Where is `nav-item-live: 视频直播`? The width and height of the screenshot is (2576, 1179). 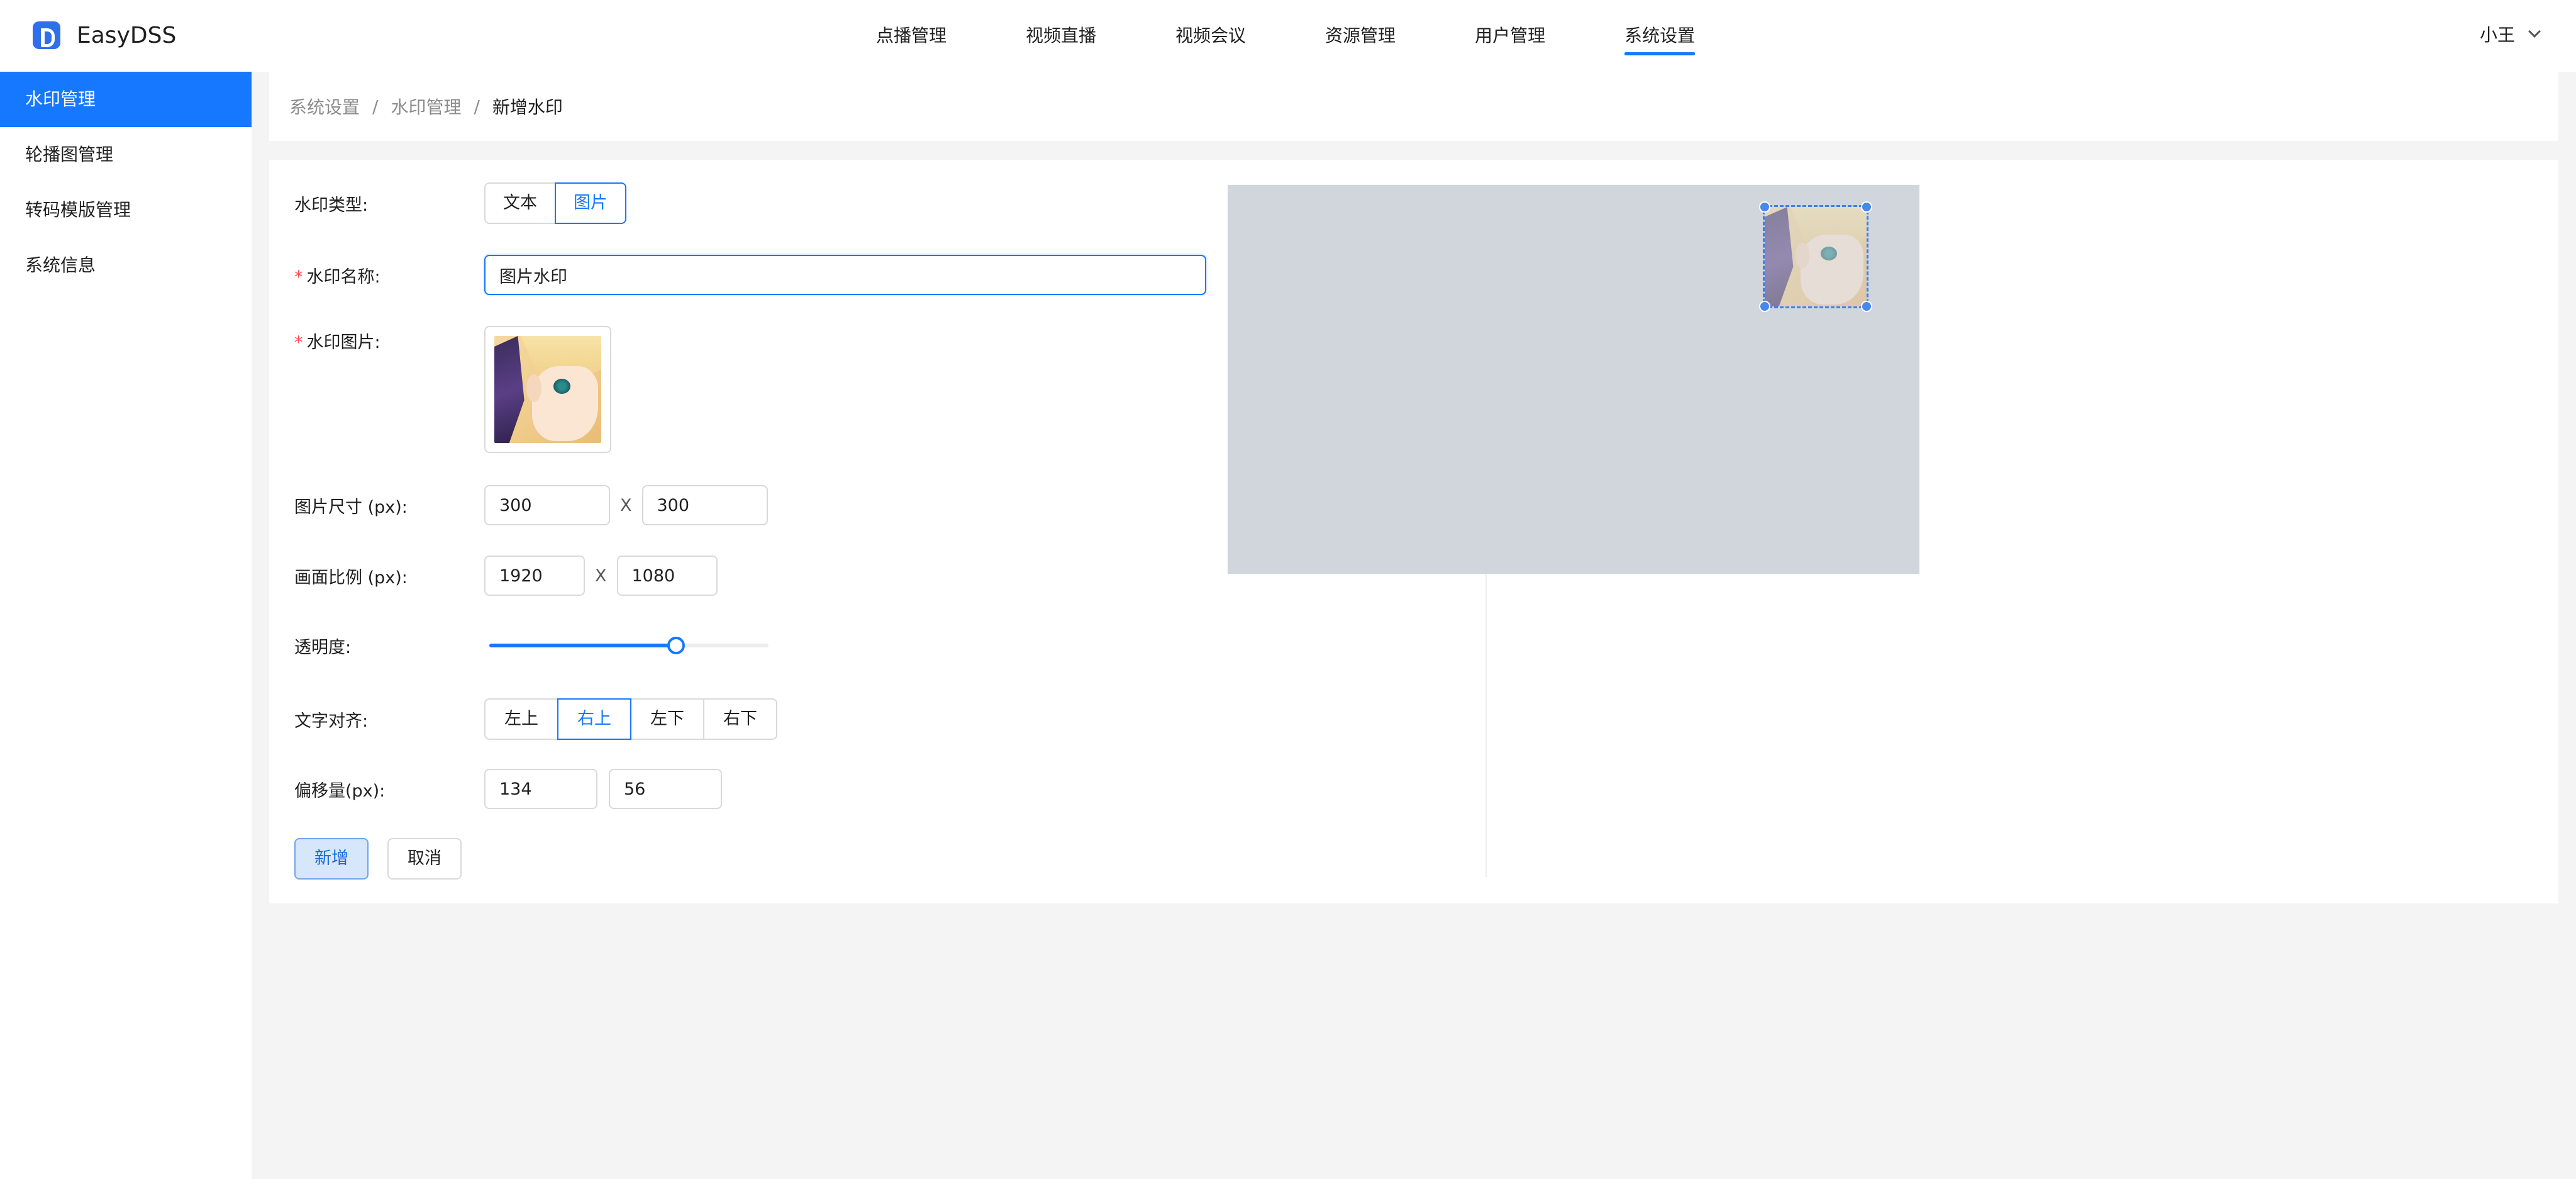
nav-item-live: 视频直播 is located at coordinates (1061, 36).